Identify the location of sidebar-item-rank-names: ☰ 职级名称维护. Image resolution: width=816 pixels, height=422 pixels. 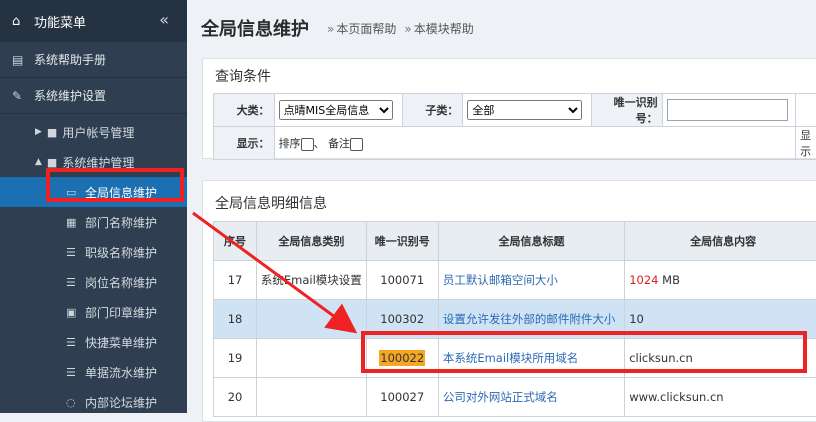
(93, 252).